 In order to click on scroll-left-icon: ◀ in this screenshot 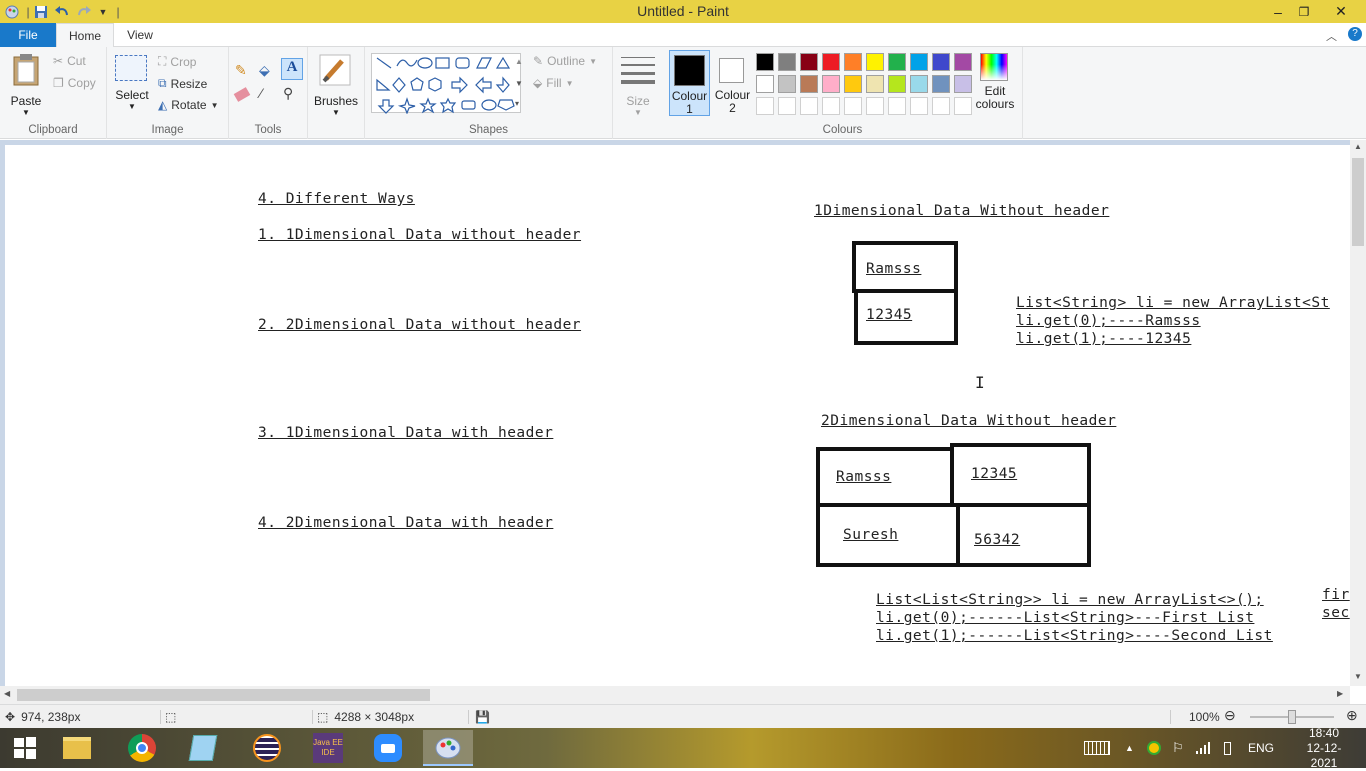, I will do `click(7, 693)`.